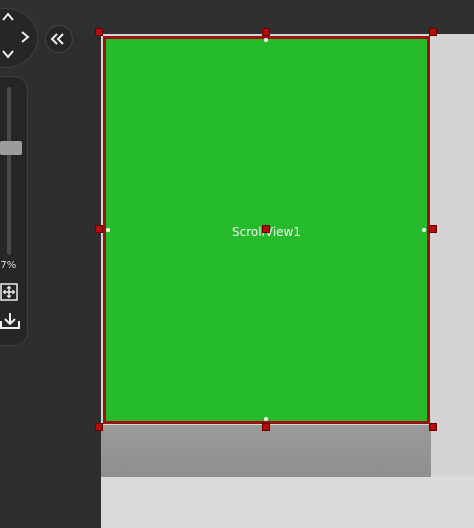 The width and height of the screenshot is (474, 528). Describe the element at coordinates (9, 171) in the screenshot. I see `zoom-slider-track` at that location.